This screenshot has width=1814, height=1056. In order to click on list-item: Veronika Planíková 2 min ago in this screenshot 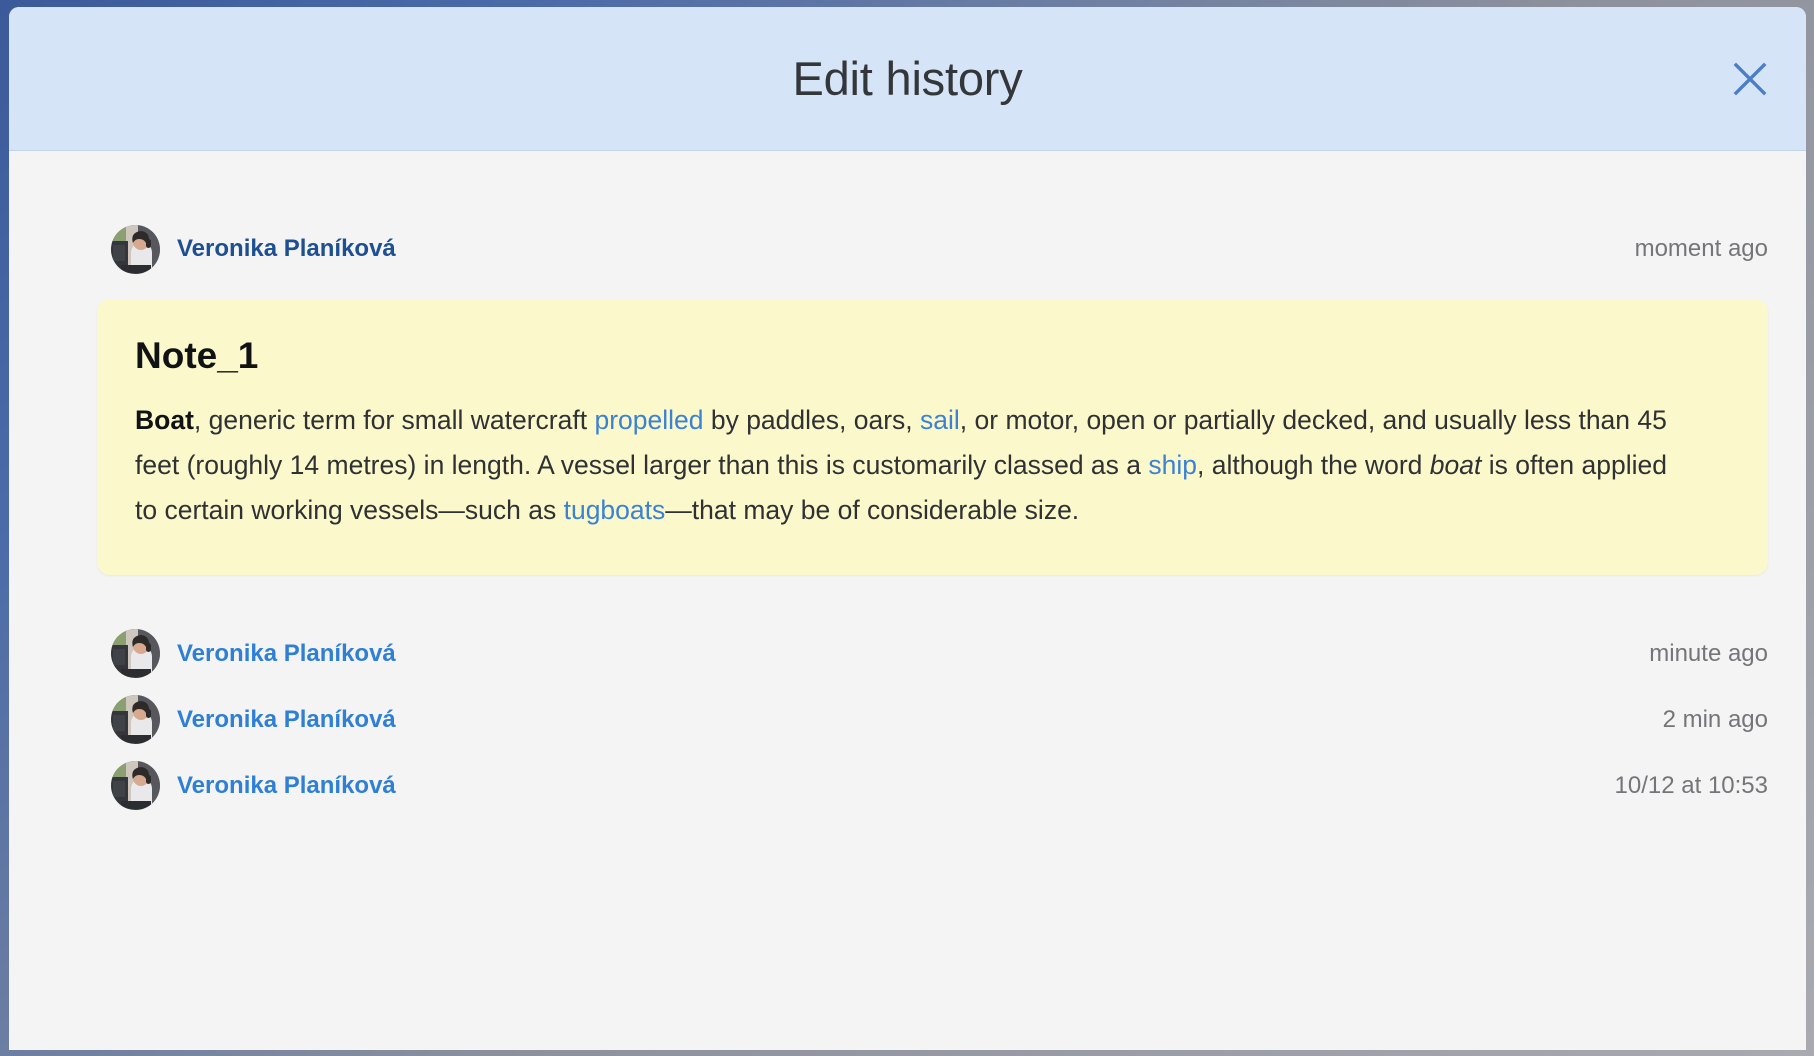, I will do `click(907, 720)`.